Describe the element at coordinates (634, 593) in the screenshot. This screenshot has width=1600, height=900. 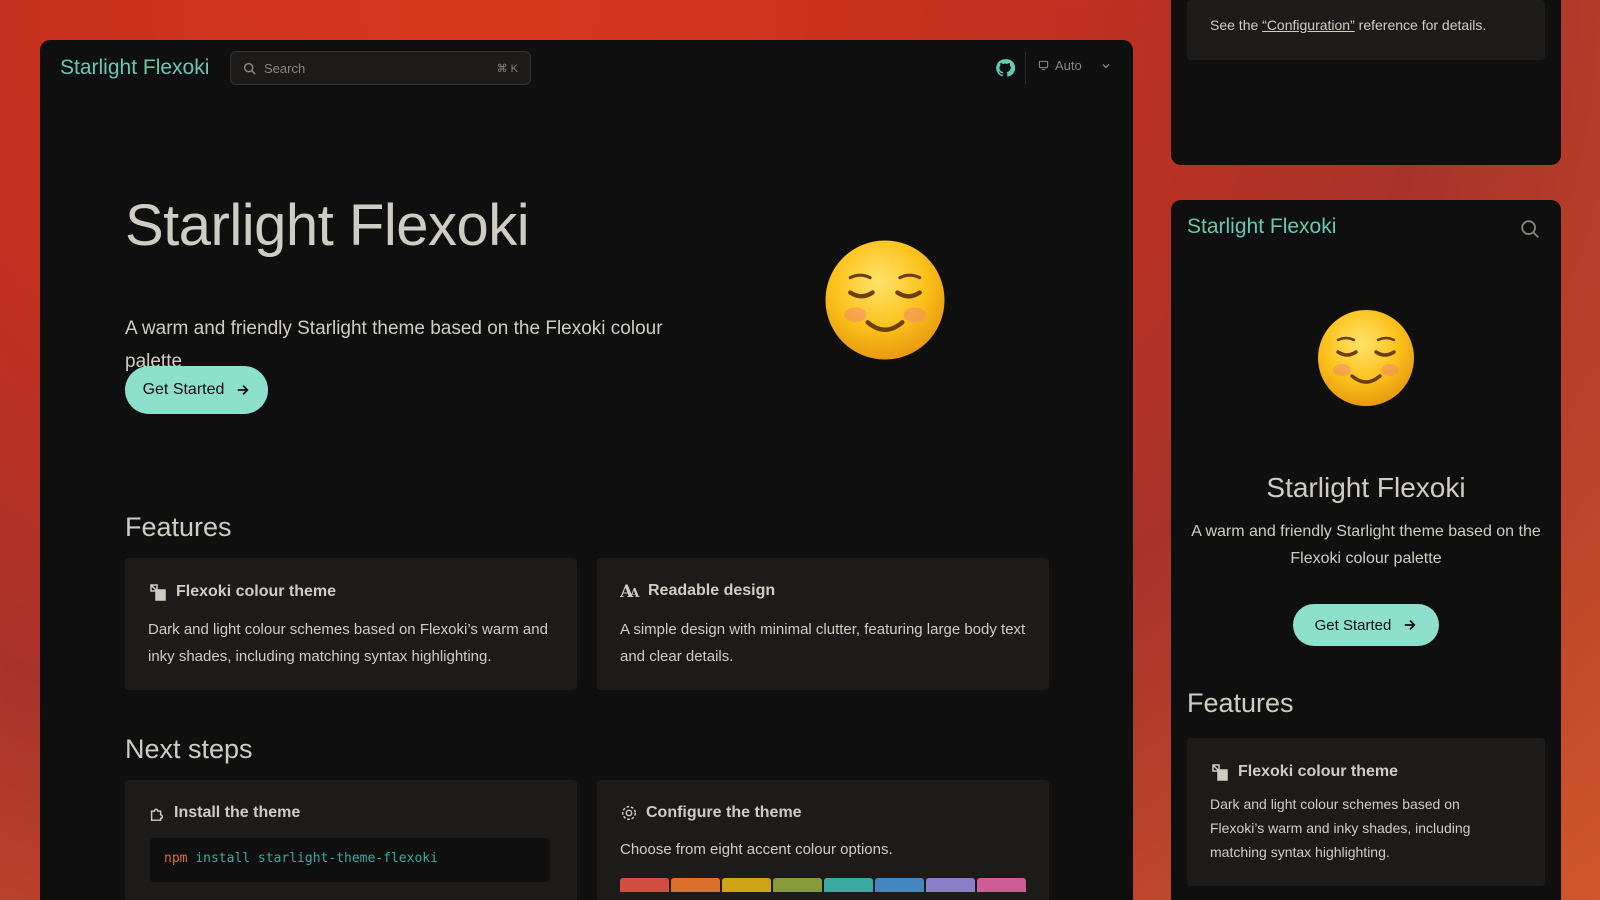
I see `svg-text: A` at that location.